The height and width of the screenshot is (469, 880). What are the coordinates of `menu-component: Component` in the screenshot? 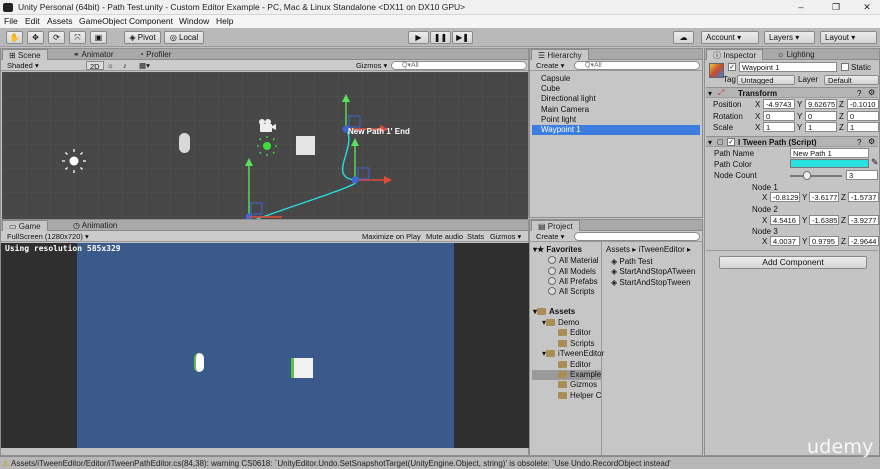 It's located at (151, 21).